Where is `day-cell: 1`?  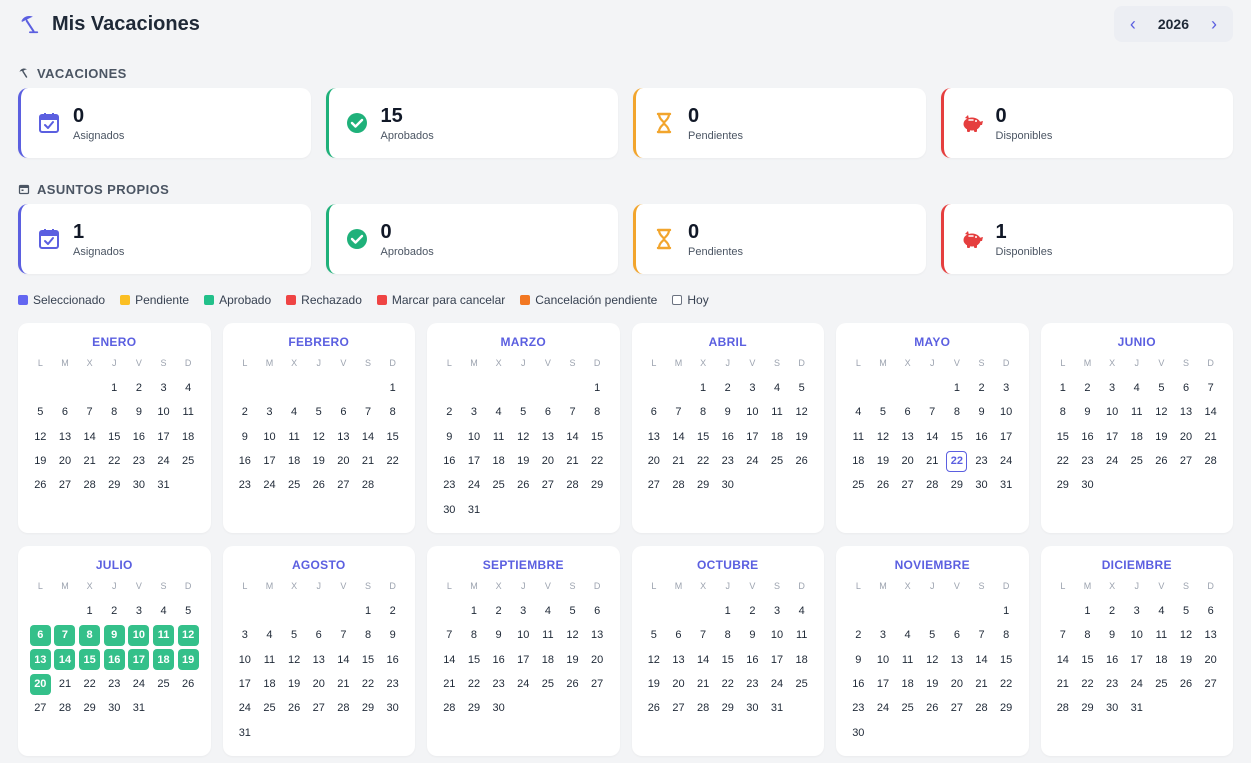 day-cell: 1 is located at coordinates (727, 611).